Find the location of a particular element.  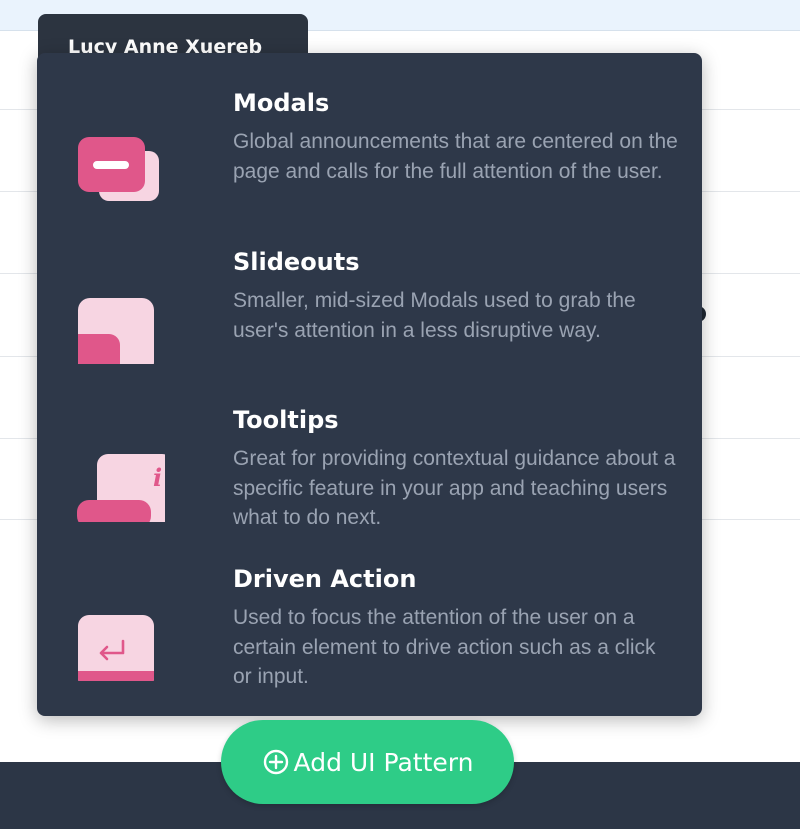

menu-item-title: Tooltips is located at coordinates (286, 420).